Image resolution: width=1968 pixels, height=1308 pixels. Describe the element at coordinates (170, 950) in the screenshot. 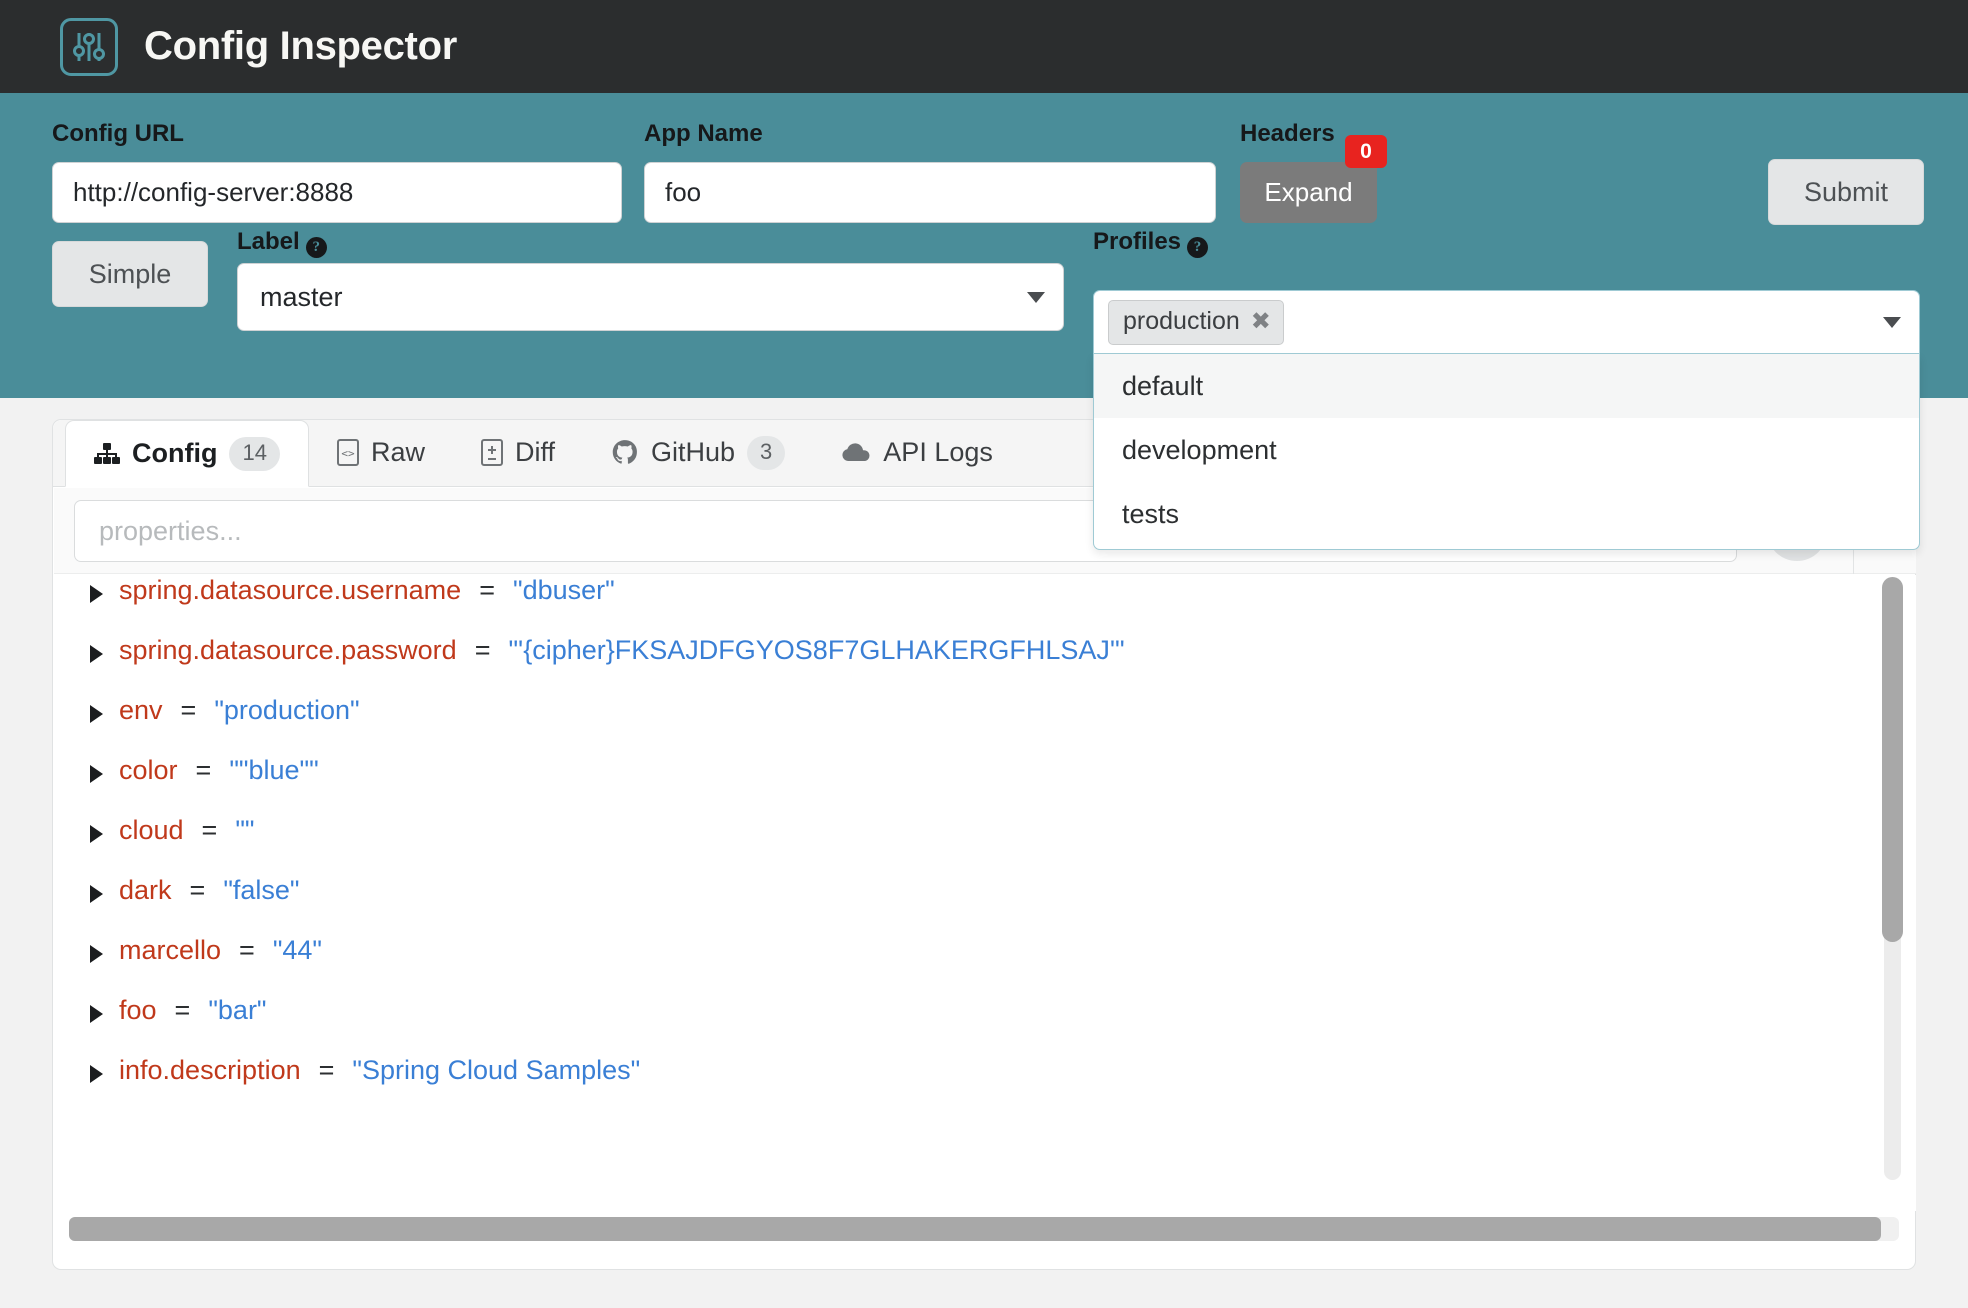

I see `property-key: marcello` at that location.